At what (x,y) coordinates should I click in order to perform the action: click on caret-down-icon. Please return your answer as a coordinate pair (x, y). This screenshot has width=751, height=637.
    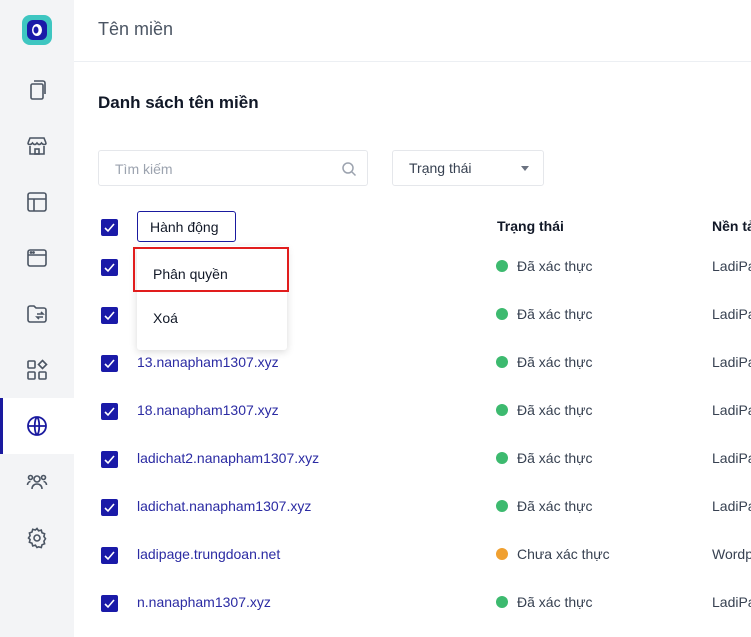
    Looking at the image, I should click on (525, 168).